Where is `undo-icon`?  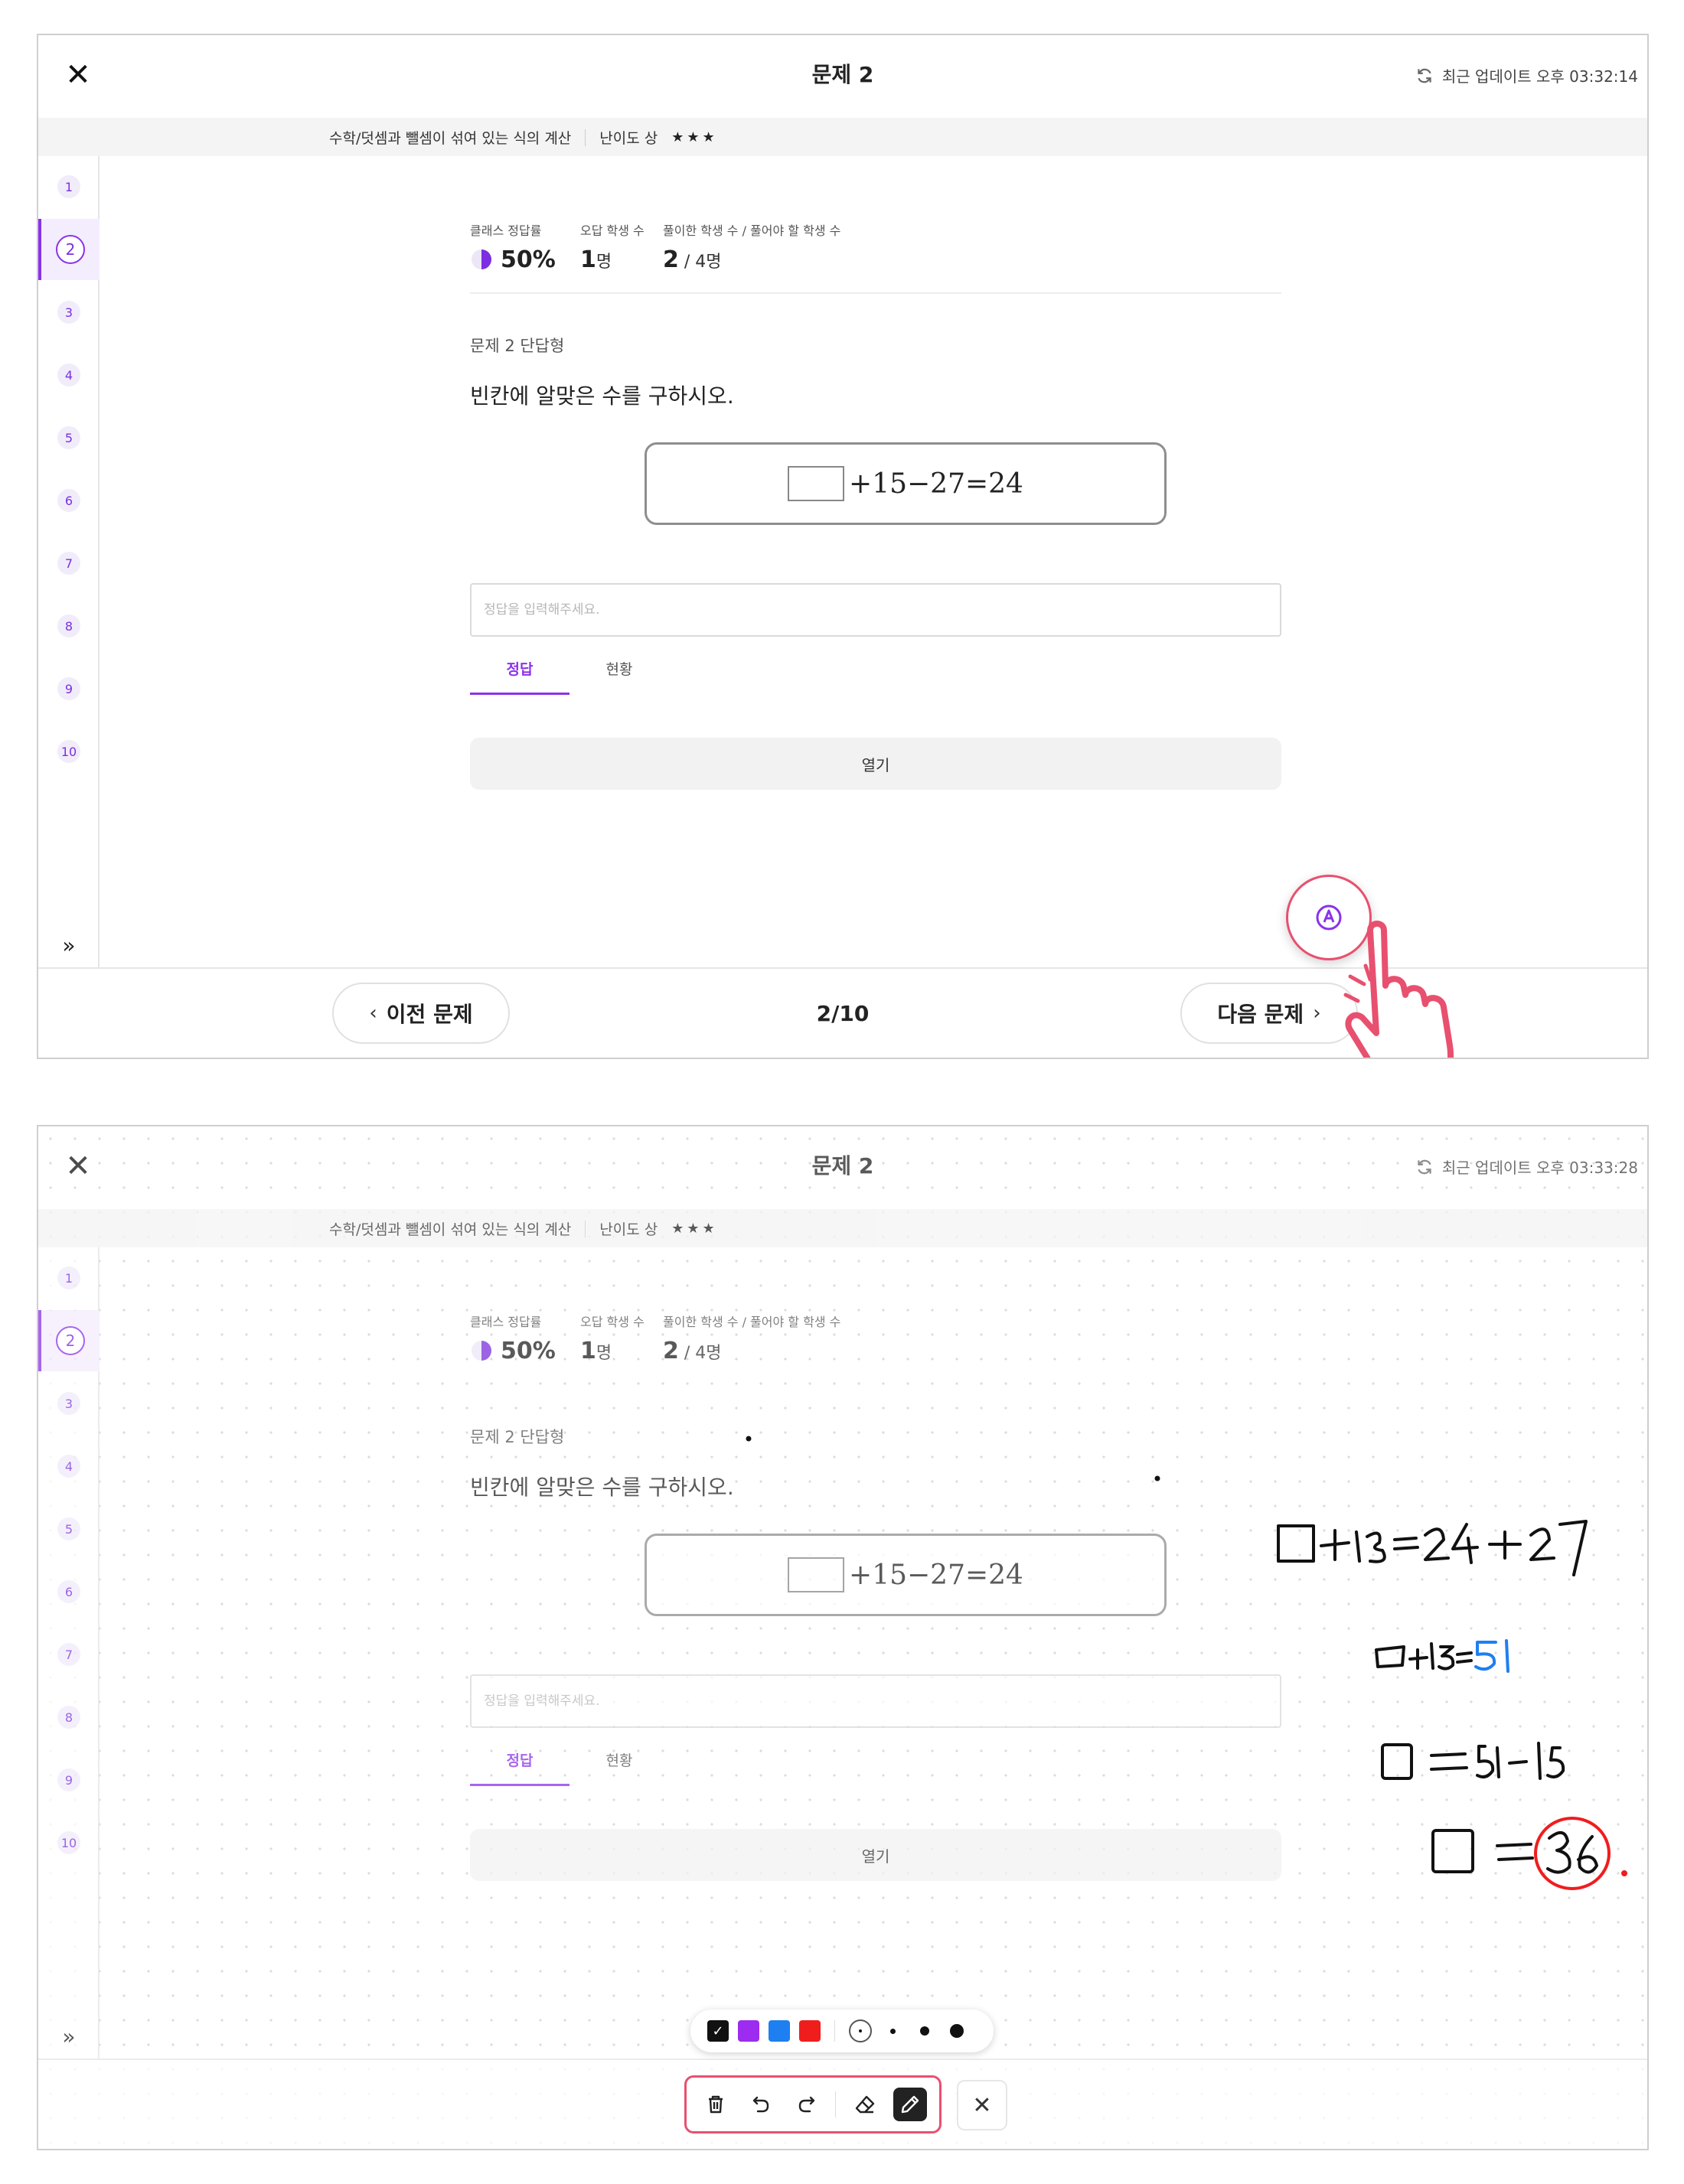 undo-icon is located at coordinates (761, 2104).